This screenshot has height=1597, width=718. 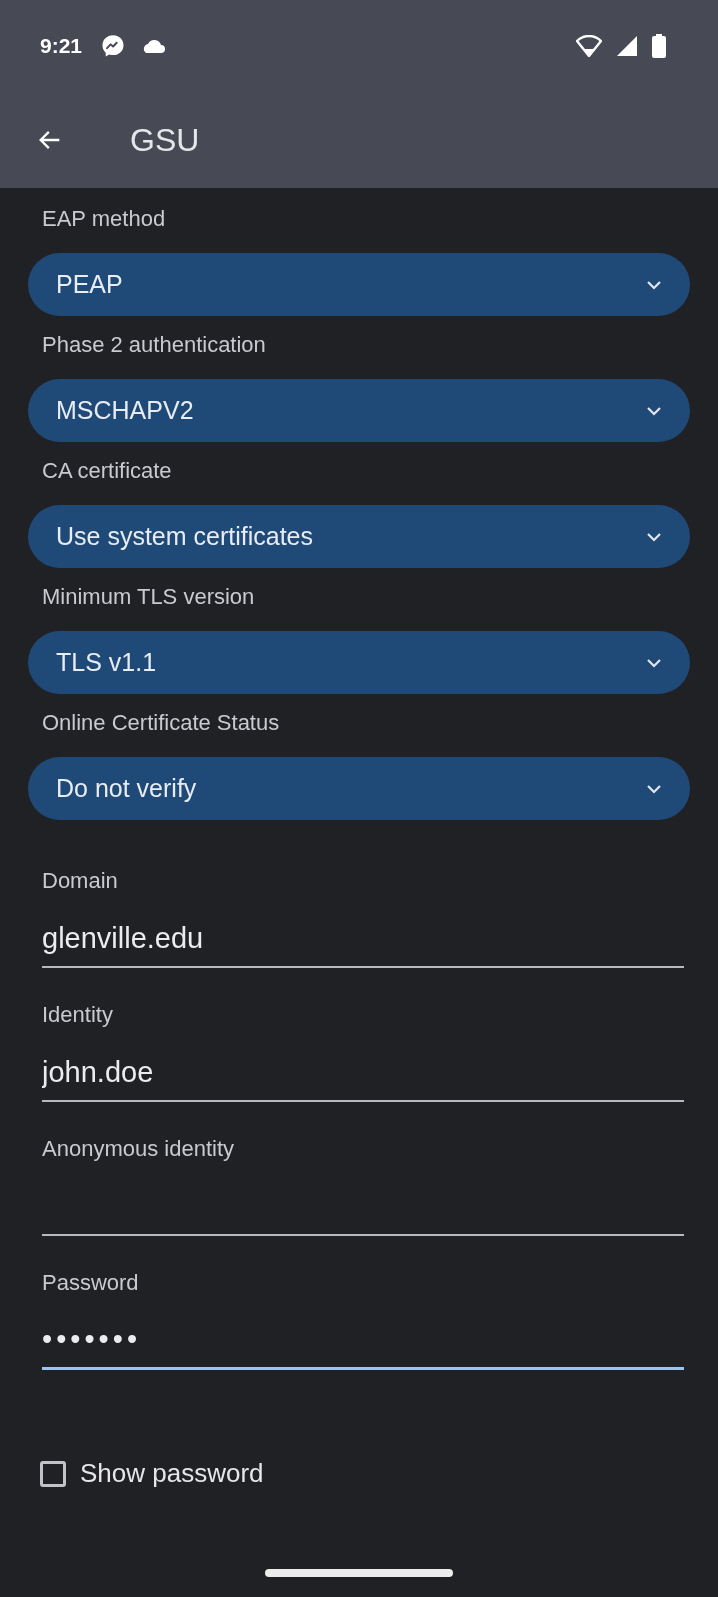 What do you see at coordinates (148, 597) in the screenshot?
I see `field-label: Minimum TLS version` at bounding box center [148, 597].